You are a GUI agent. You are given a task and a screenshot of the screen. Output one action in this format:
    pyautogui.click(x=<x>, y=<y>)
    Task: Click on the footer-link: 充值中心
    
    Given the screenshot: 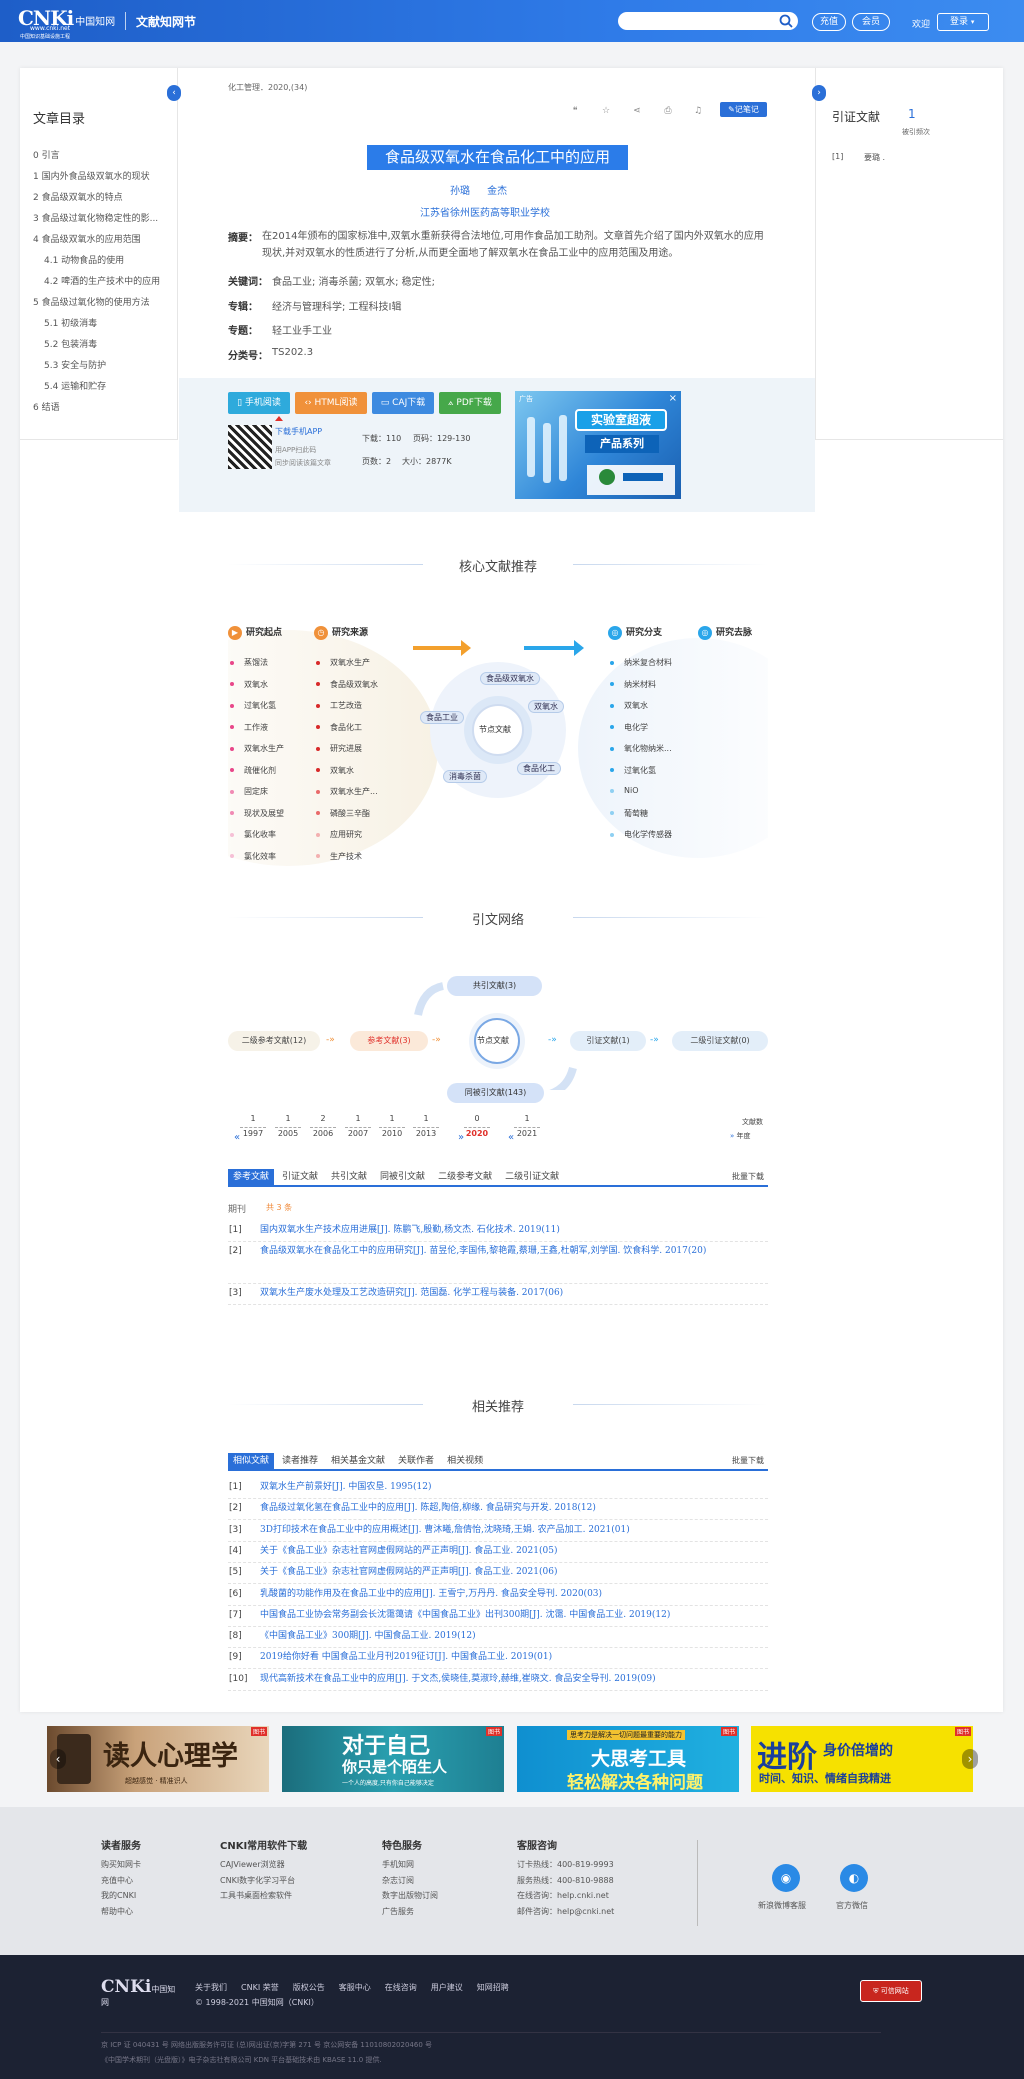 What is the action you would take?
    pyautogui.click(x=117, y=1880)
    